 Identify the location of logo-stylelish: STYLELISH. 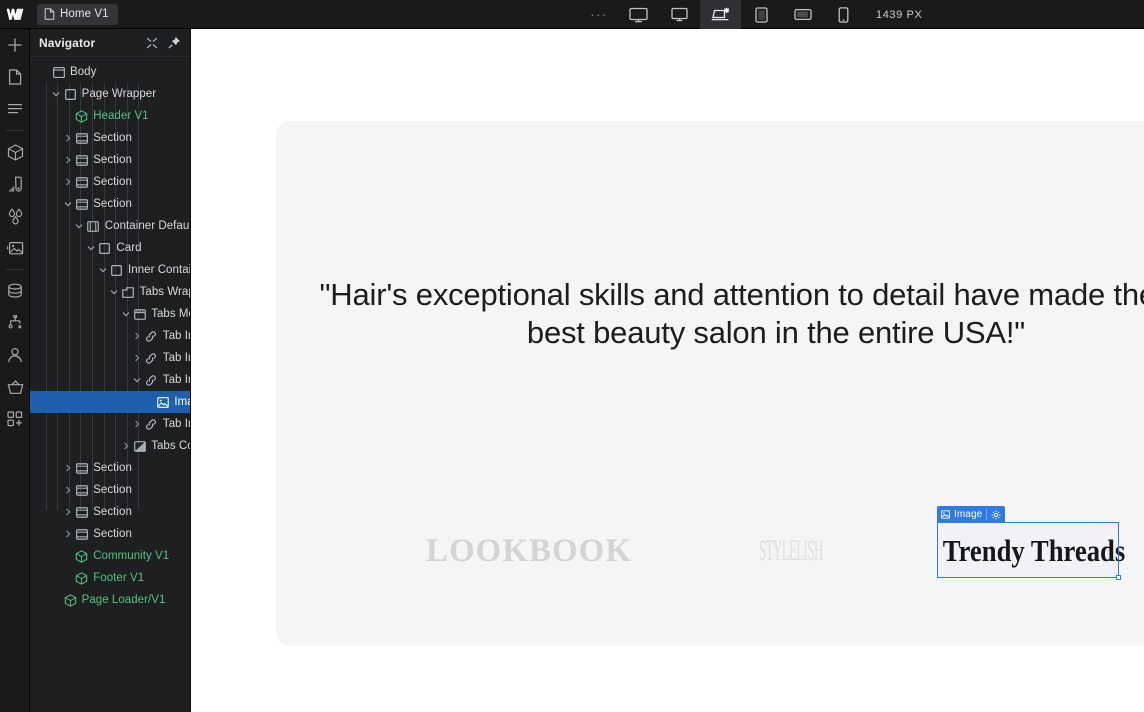
(791, 551).